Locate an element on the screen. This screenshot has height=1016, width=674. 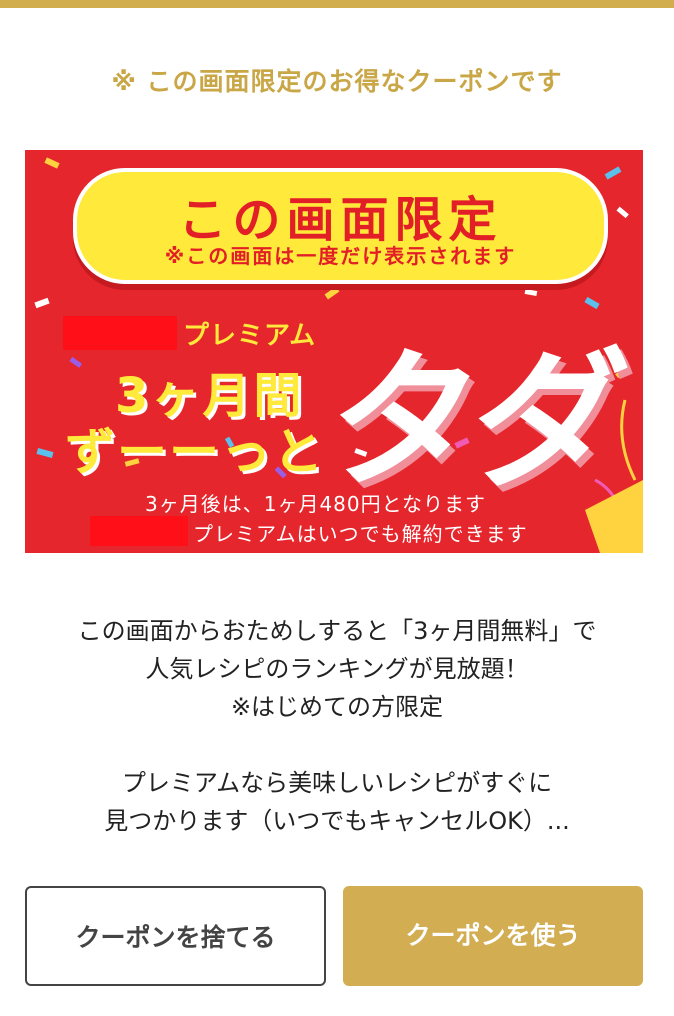
description-line: プレミアムなら美味しいレシピがすぐに is located at coordinates (337, 783).